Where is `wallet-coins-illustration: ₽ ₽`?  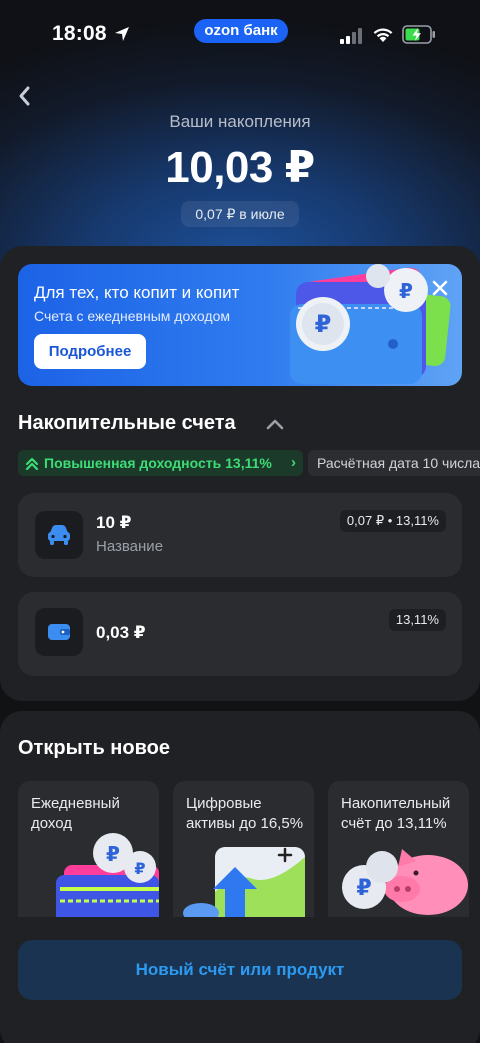 wallet-coins-illustration: ₽ ₽ is located at coordinates (107, 875).